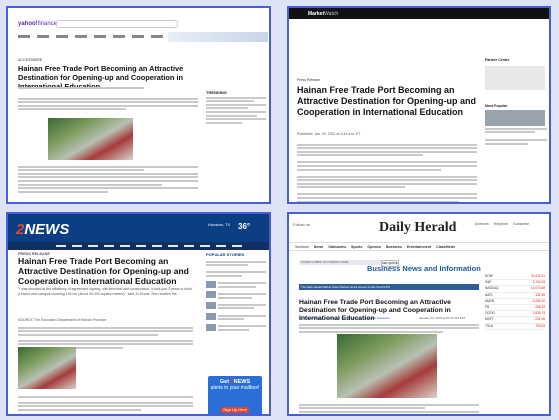  I want to click on popular-stories-heading: POPULAR STORIES, so click(225, 254).